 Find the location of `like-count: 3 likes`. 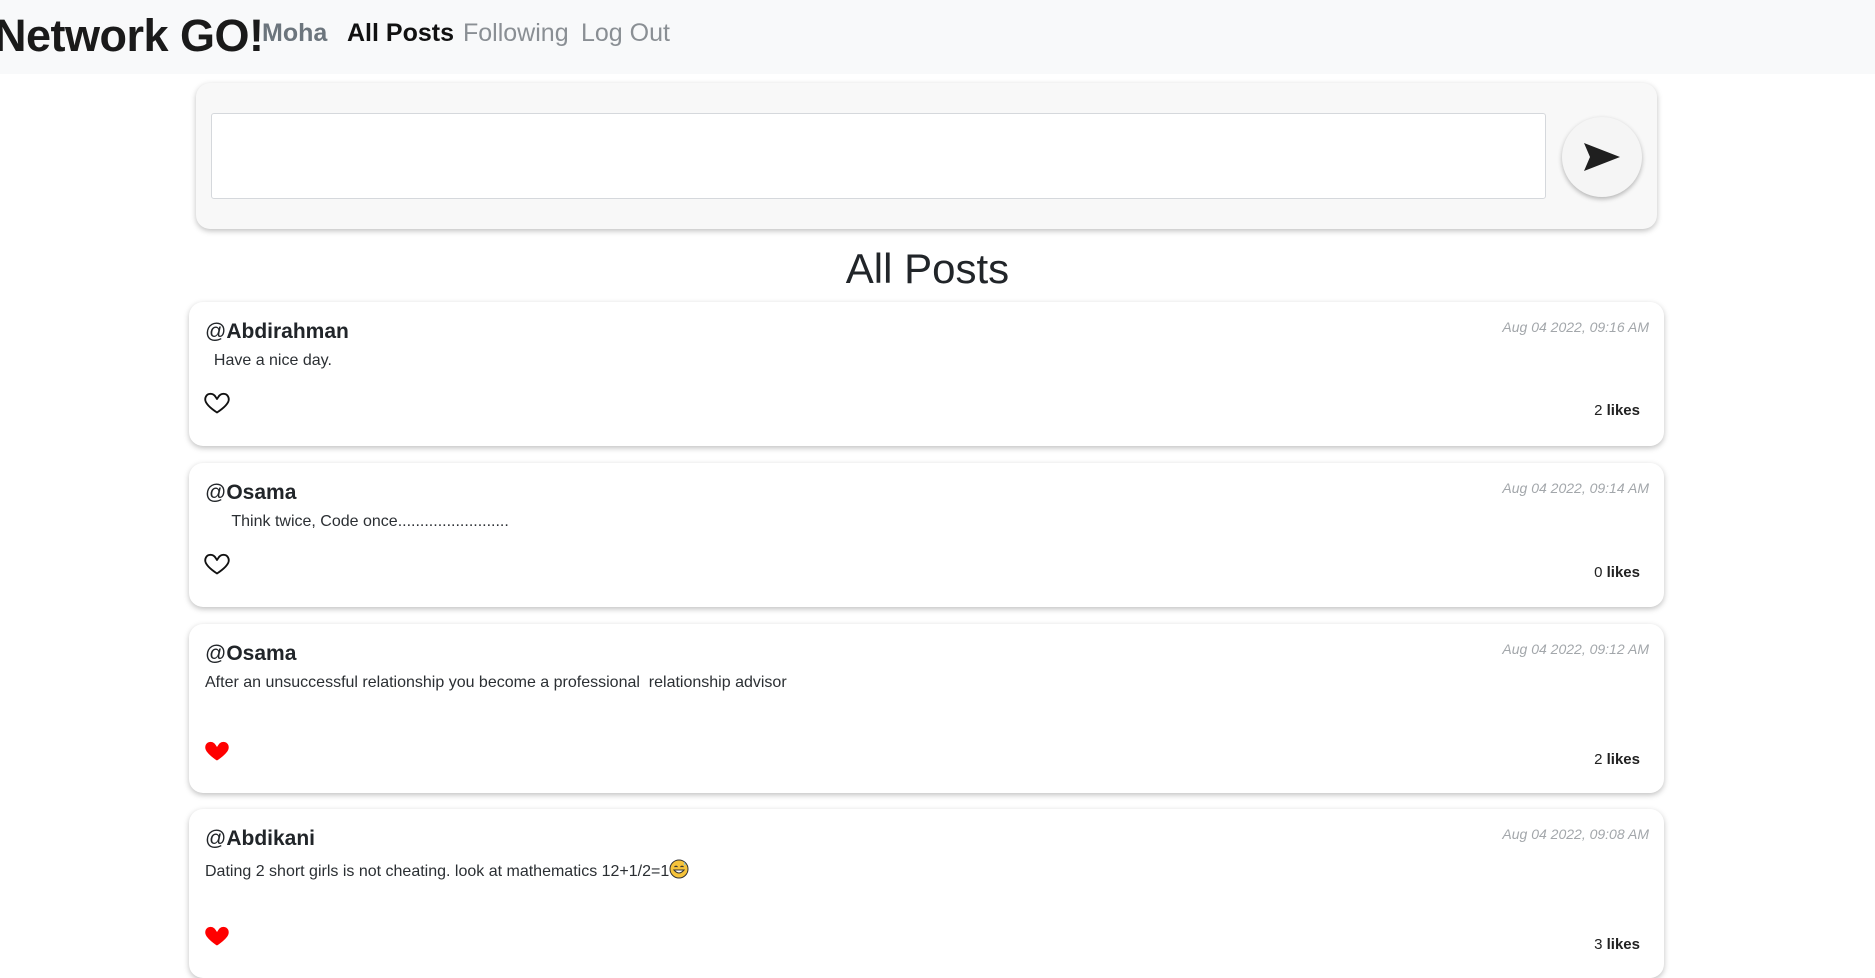

like-count: 3 likes is located at coordinates (1617, 944).